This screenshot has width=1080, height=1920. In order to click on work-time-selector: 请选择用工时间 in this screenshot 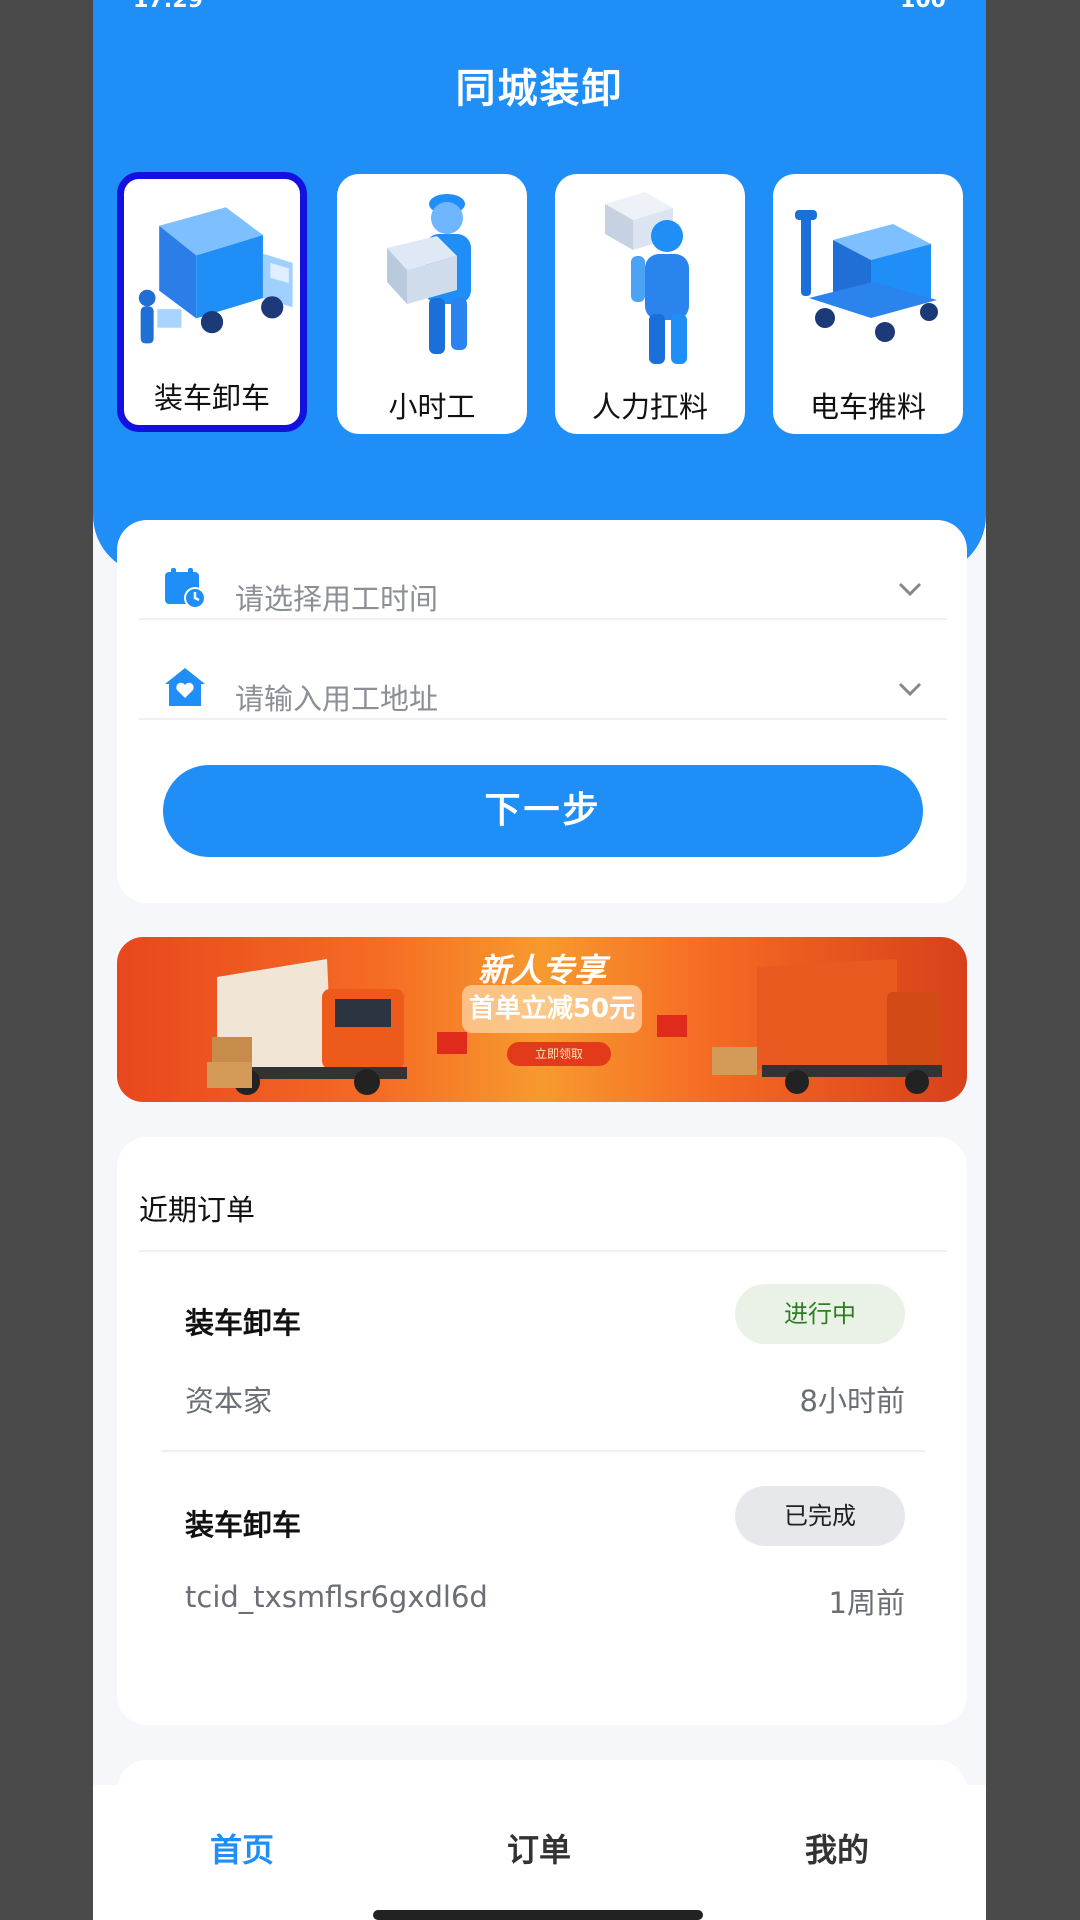, I will do `click(543, 570)`.